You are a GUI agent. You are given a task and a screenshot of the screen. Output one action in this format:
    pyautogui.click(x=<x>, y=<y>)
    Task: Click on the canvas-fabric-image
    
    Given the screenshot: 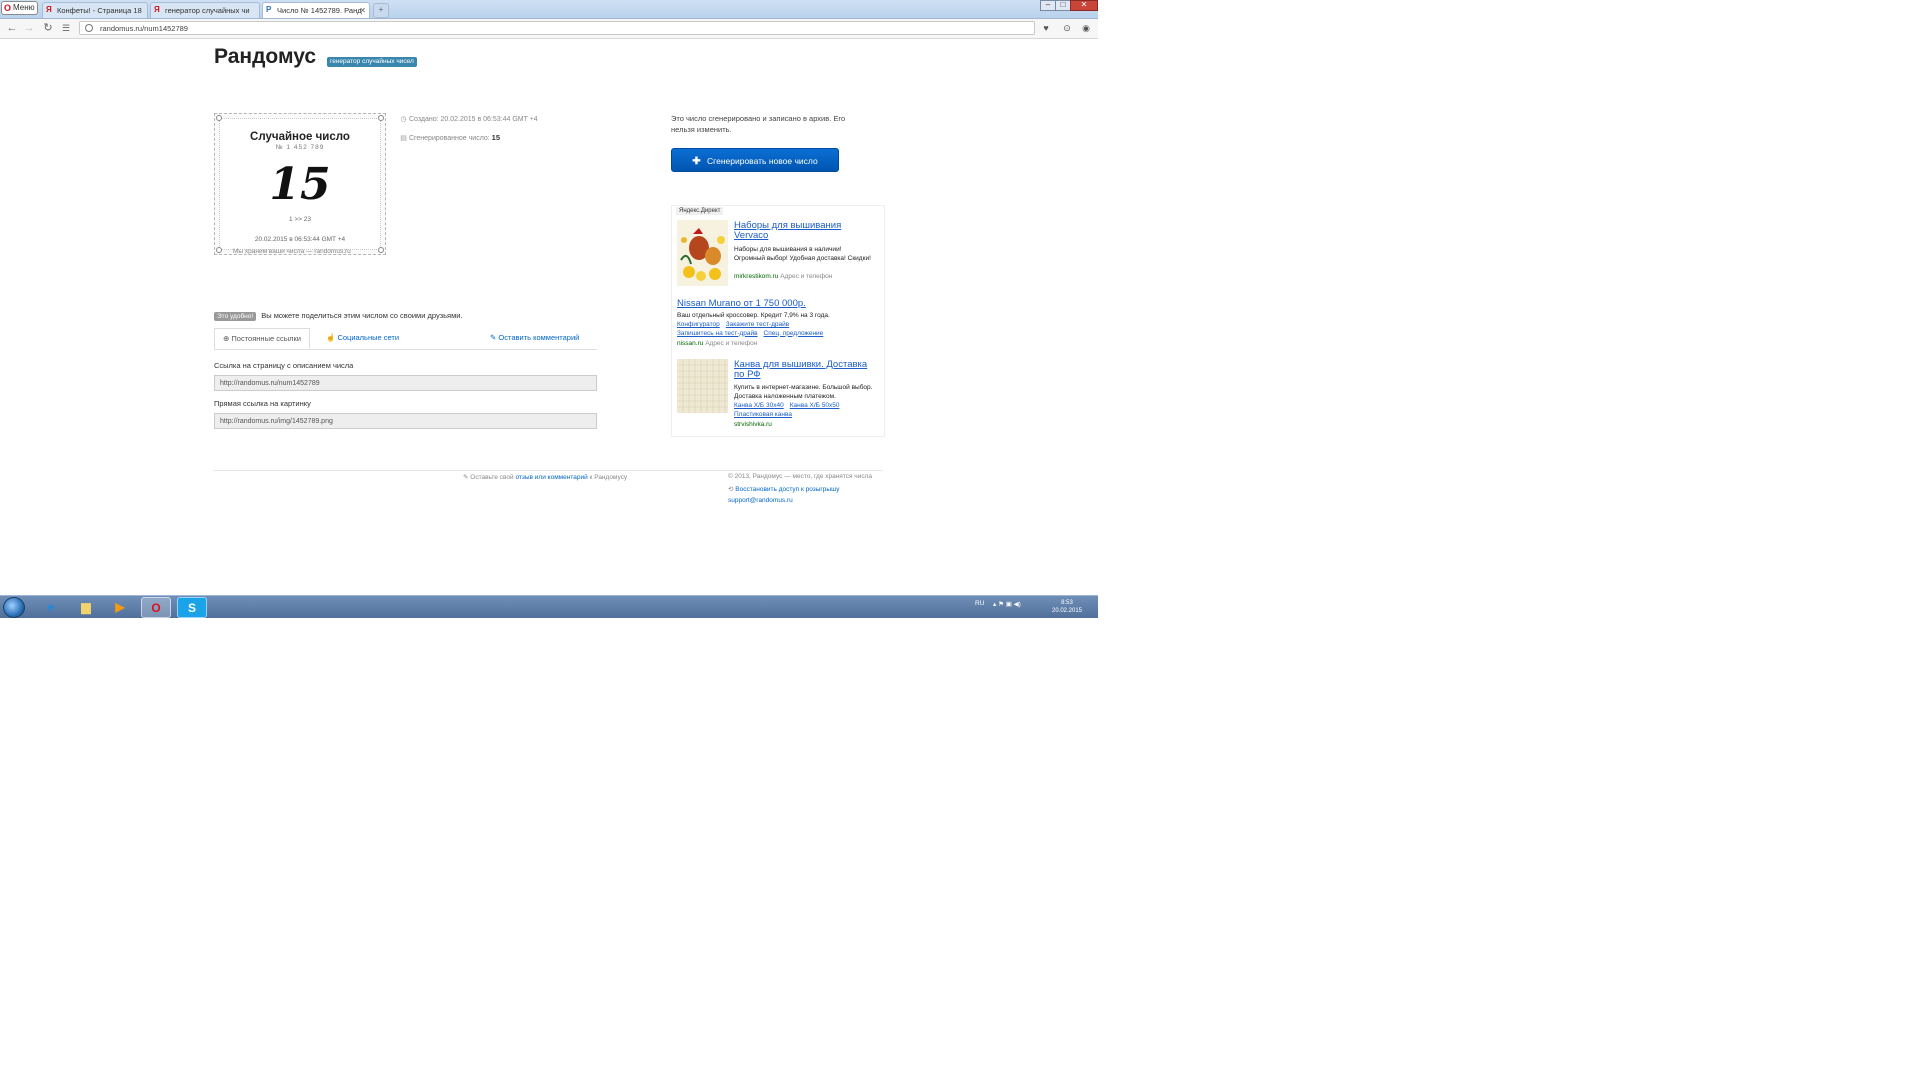 What is the action you would take?
    pyautogui.click(x=702, y=386)
    